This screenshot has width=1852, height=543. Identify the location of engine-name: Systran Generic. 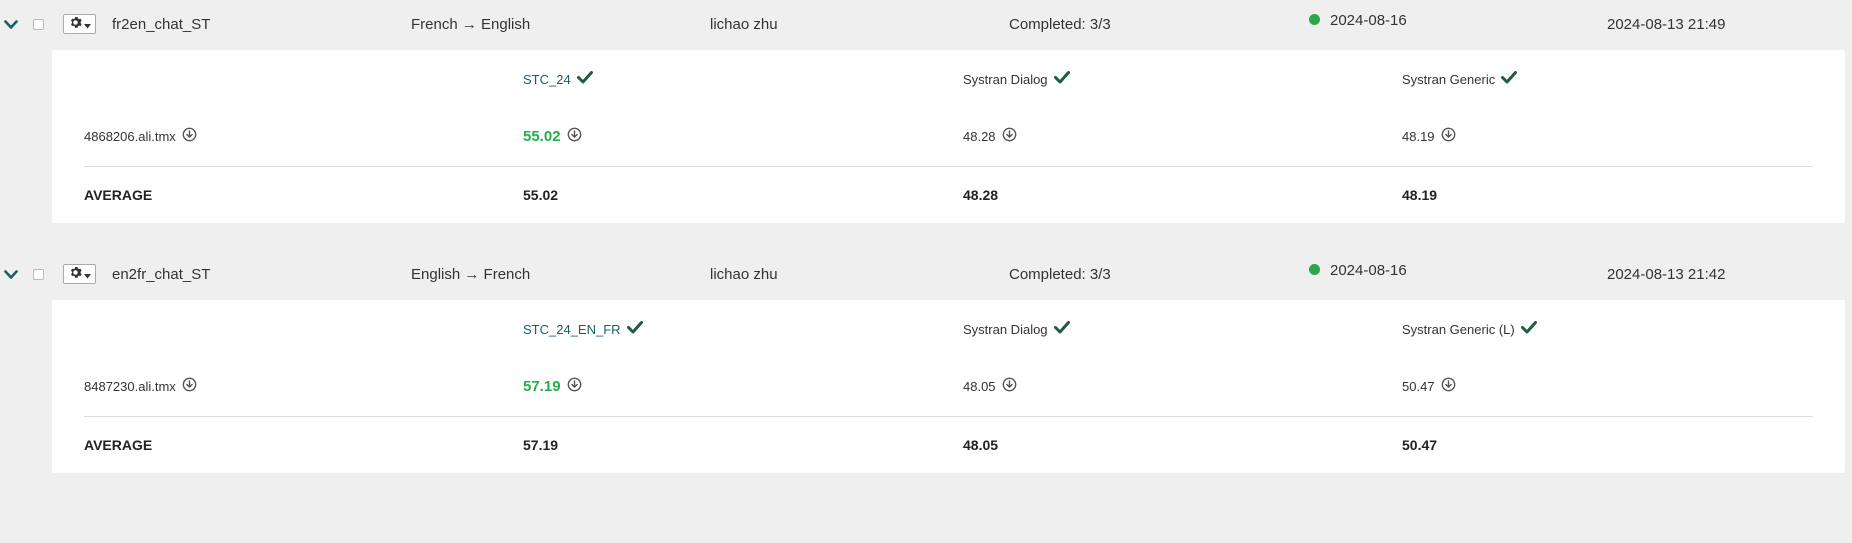
(1449, 79).